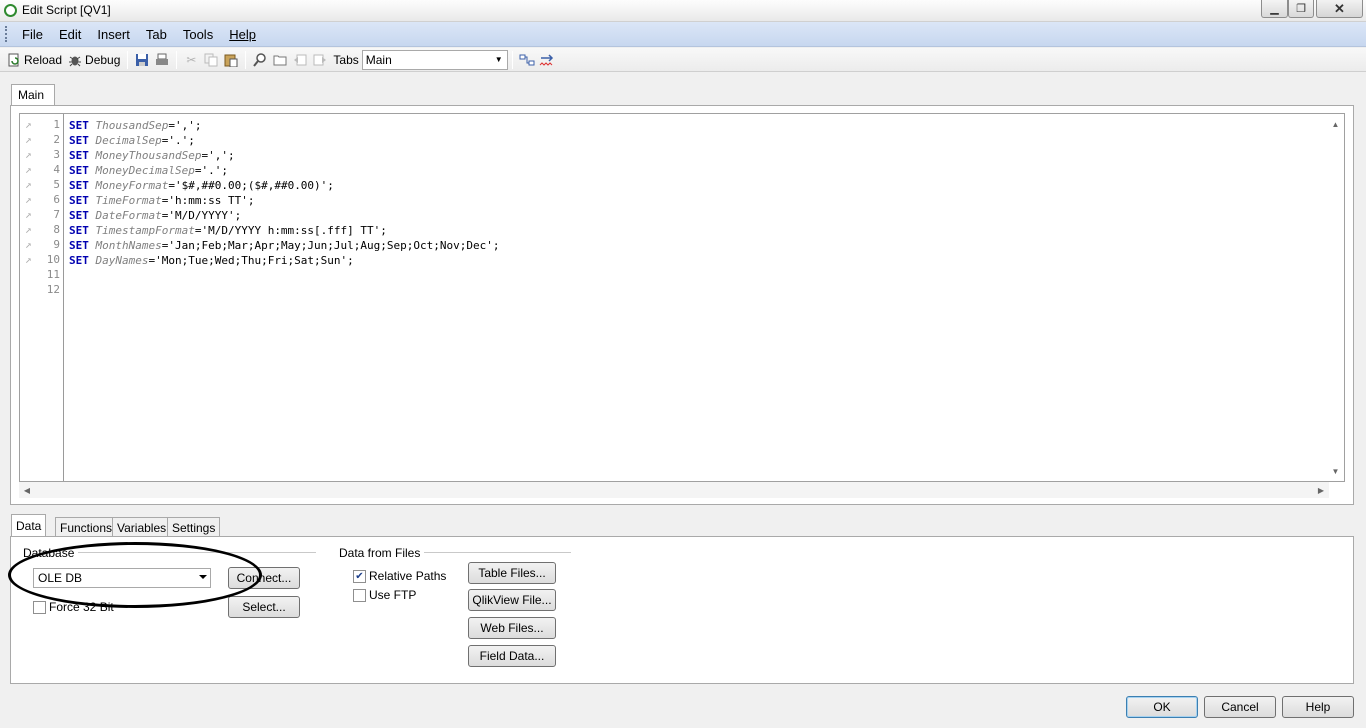 This screenshot has width=1366, height=728. Describe the element at coordinates (300, 60) in the screenshot. I see `move-tab-left-icon` at that location.